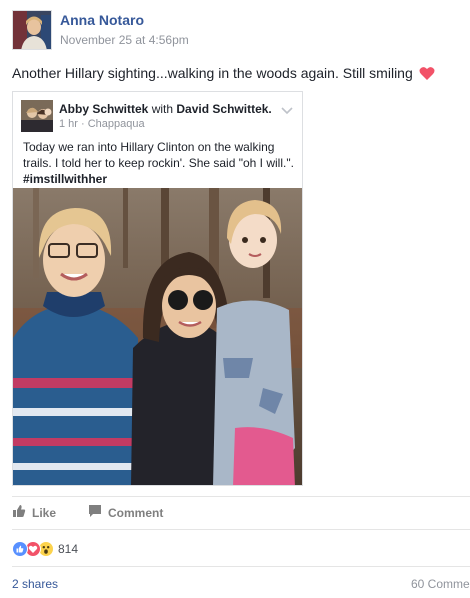  I want to click on shared-post-authors: Abby Schwittek with David Schwittek., so click(165, 109).